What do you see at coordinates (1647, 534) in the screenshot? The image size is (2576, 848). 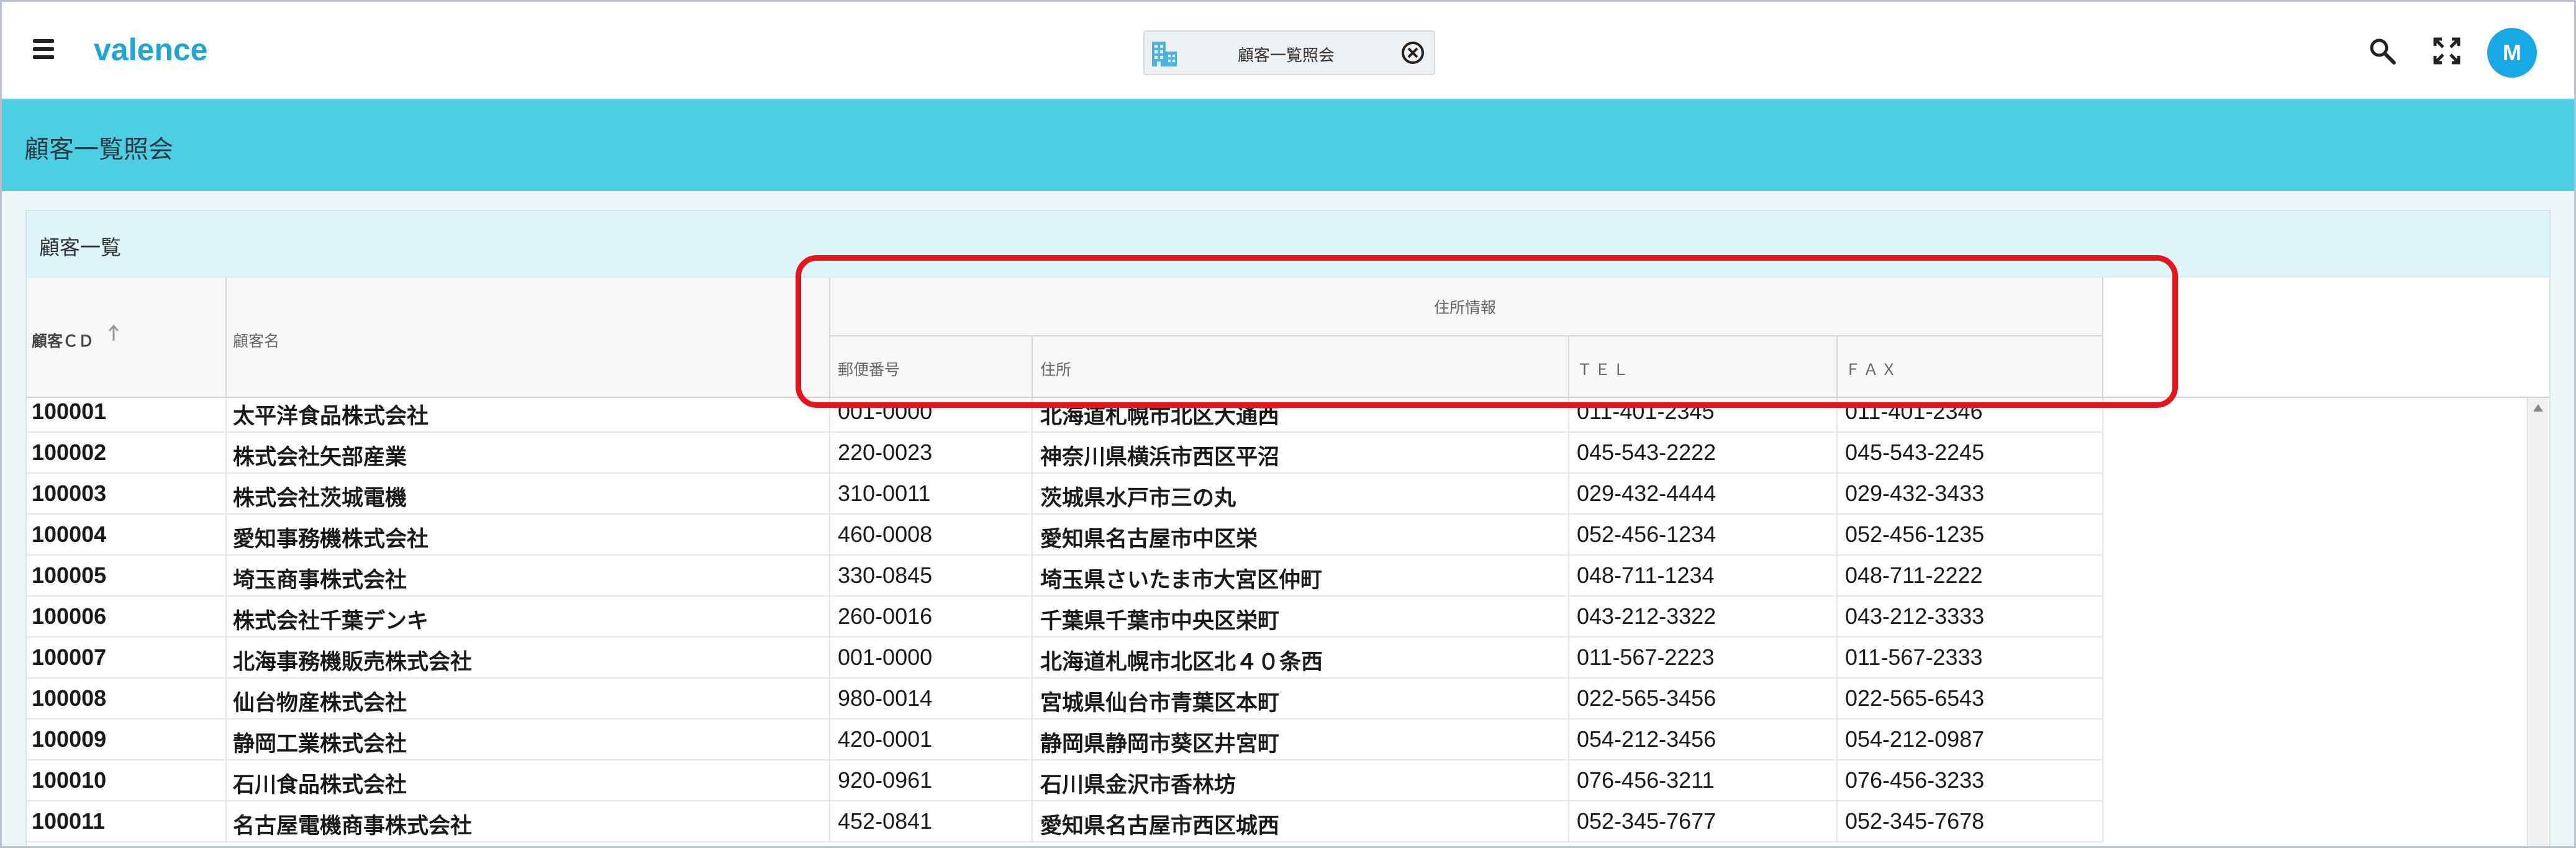 I see `cell-tel: 052-456-1234` at bounding box center [1647, 534].